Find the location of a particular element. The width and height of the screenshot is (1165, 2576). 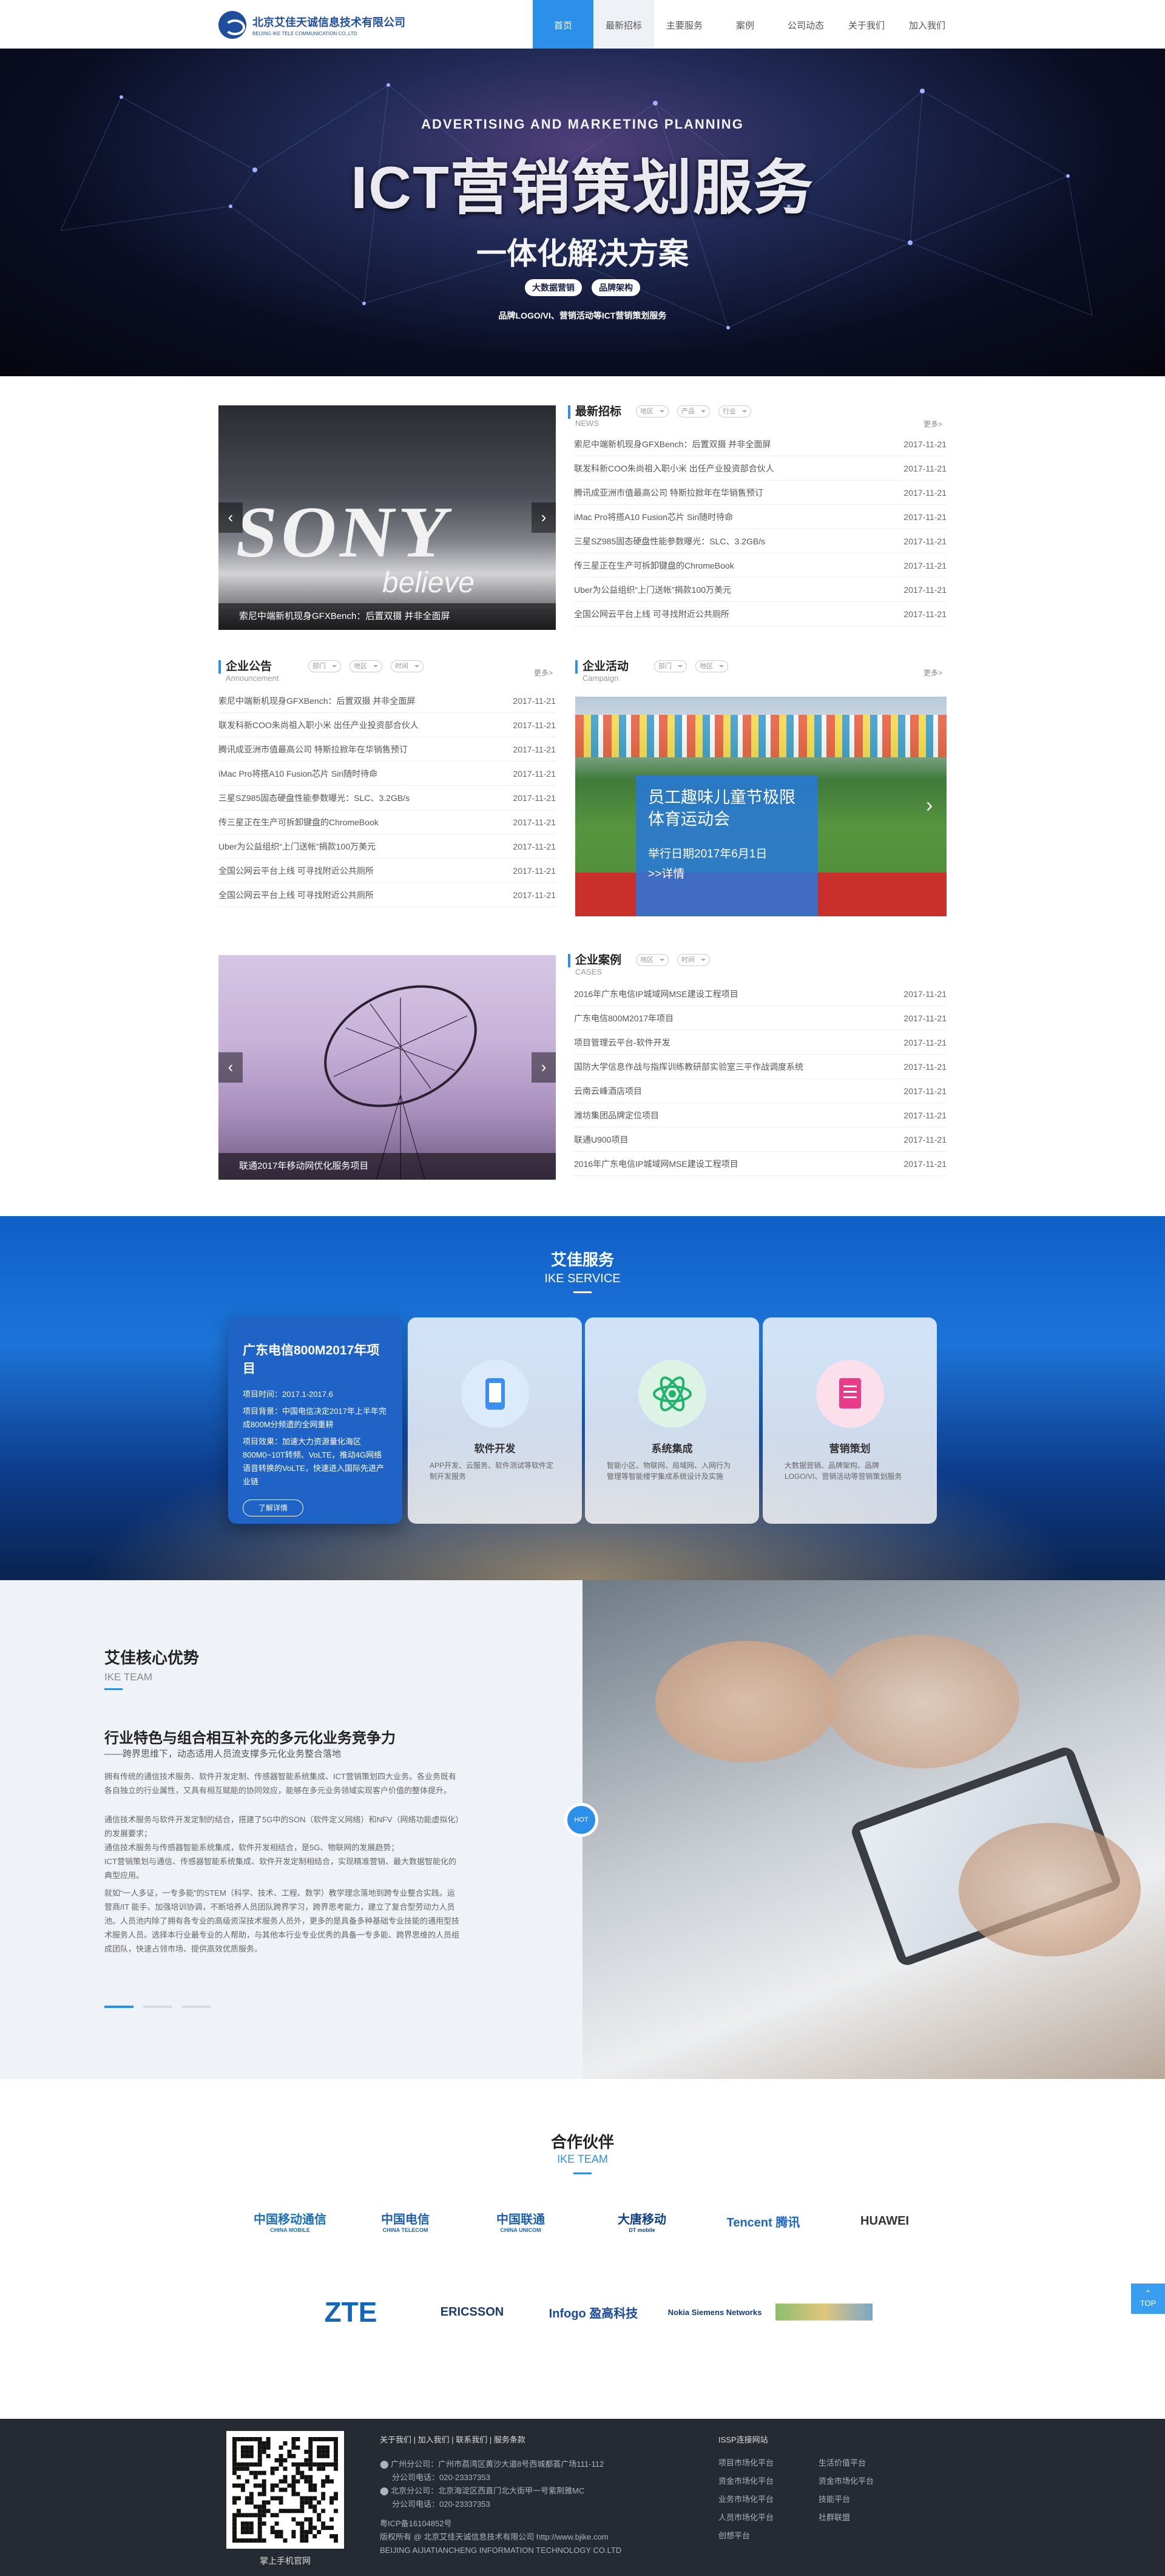

filter-product: 产品 is located at coordinates (694, 411).